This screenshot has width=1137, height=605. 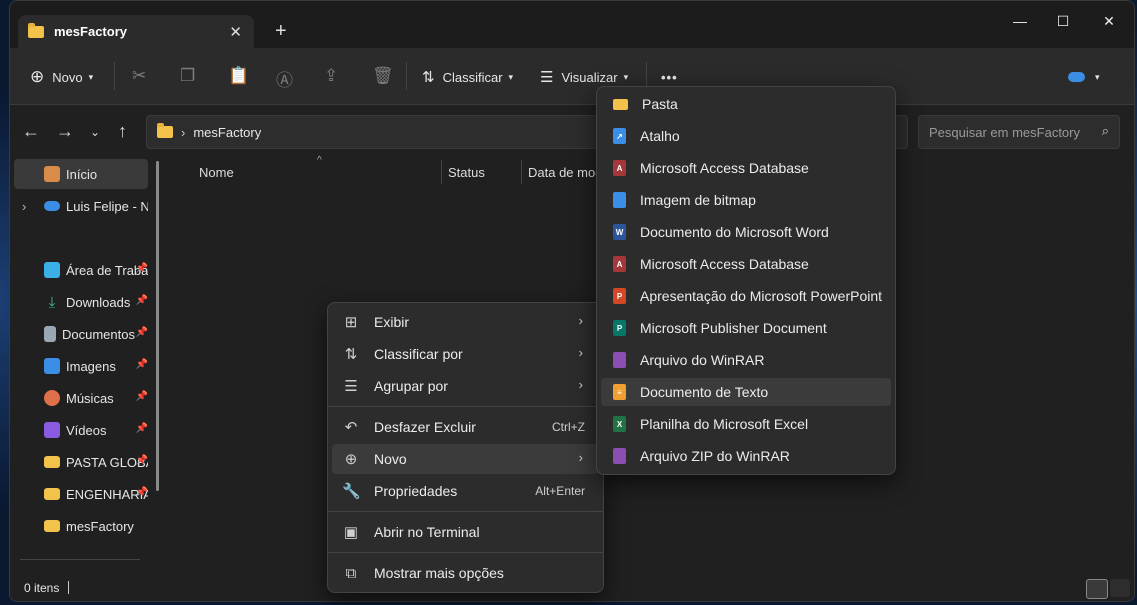 I want to click on sidebar-item-label: Vídeos, so click(x=86, y=430).